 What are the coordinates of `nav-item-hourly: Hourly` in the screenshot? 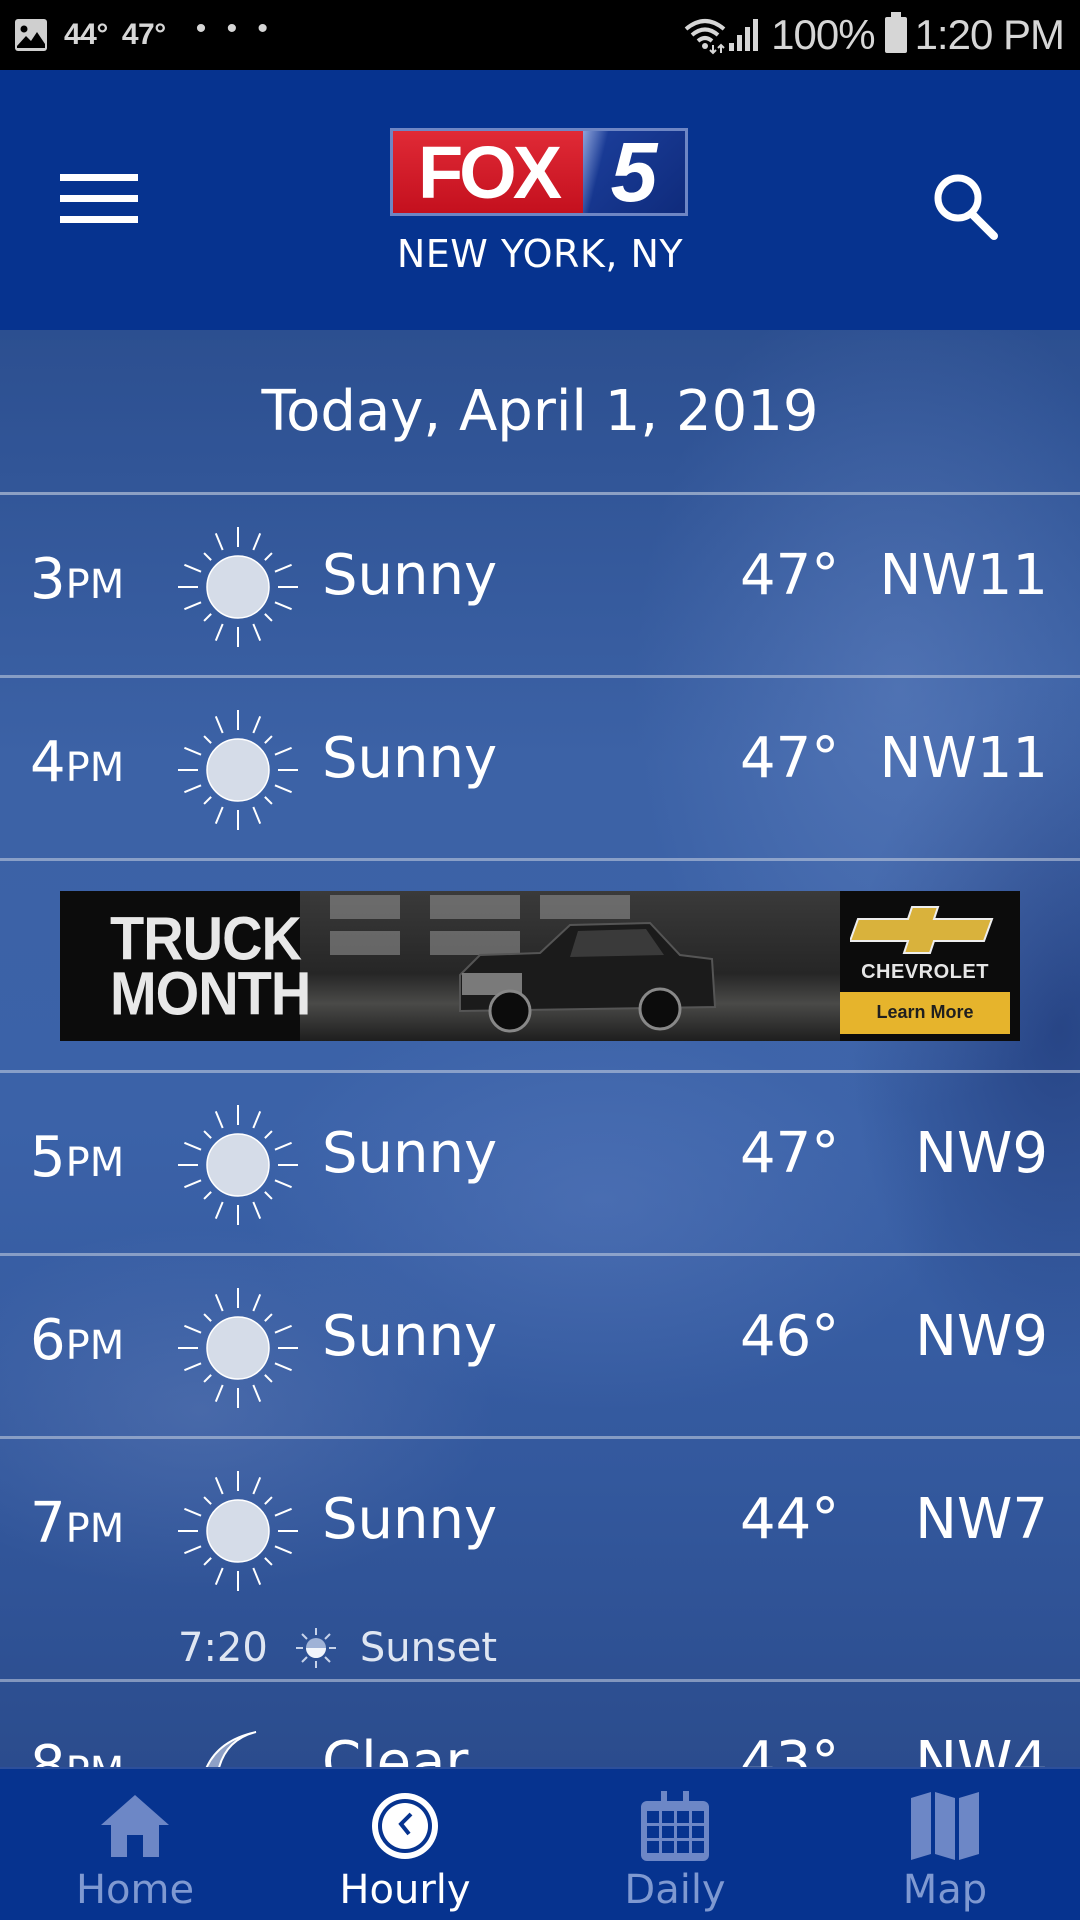 It's located at (405, 1844).